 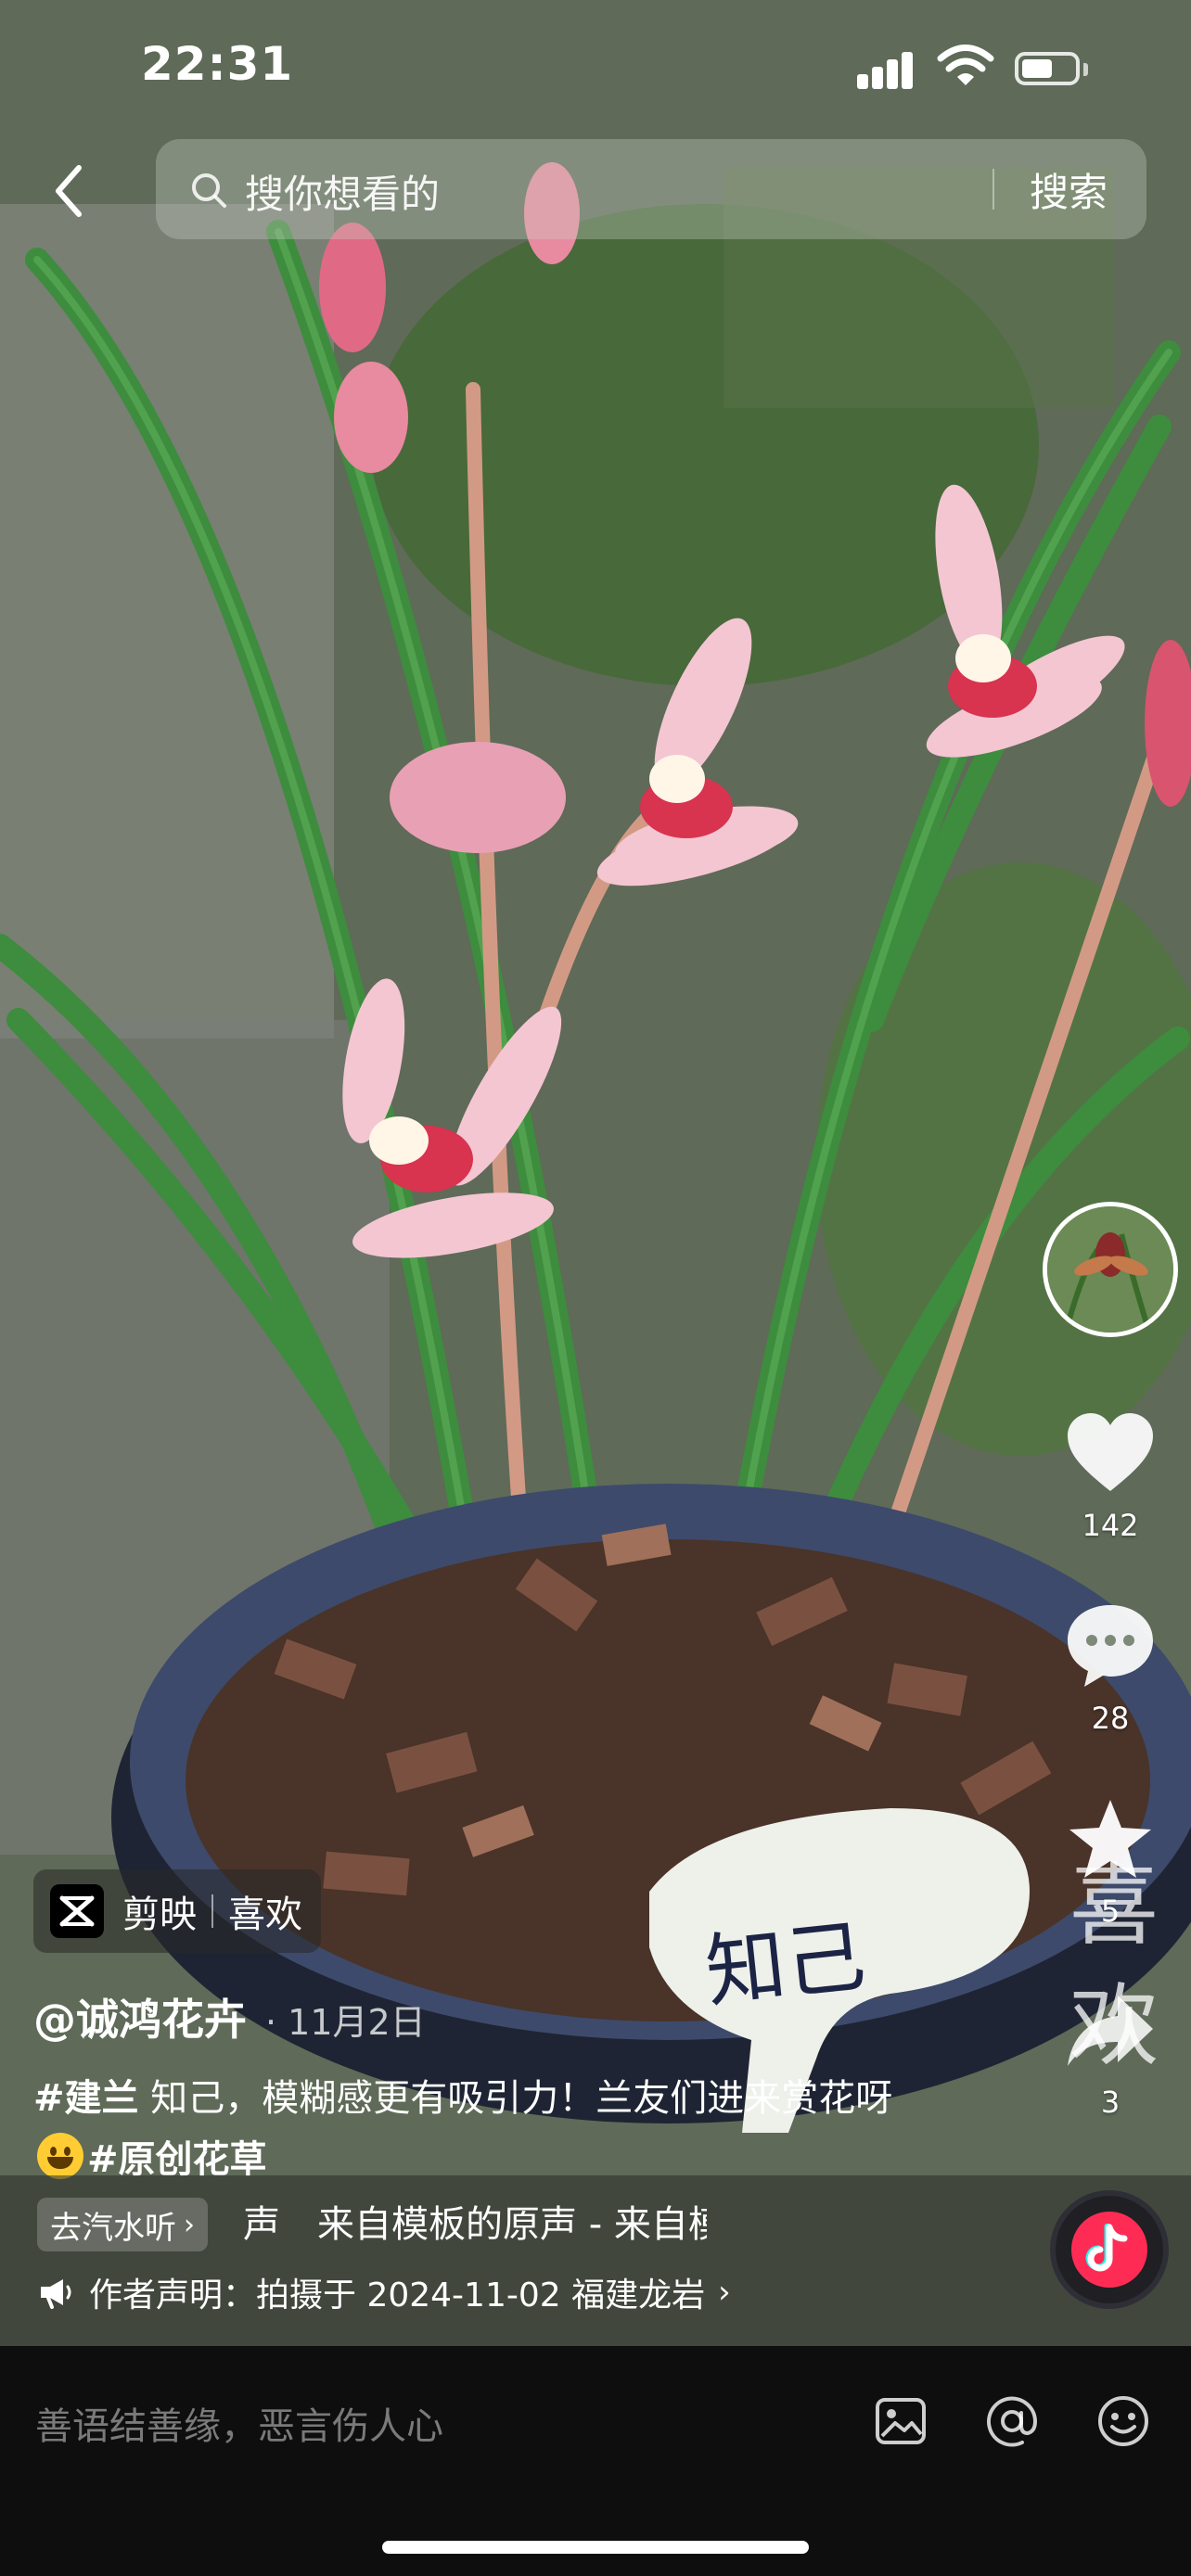 What do you see at coordinates (475, 2224) in the screenshot?
I see `music-title: 声 来自模板的原声 - 来自模板的原声` at bounding box center [475, 2224].